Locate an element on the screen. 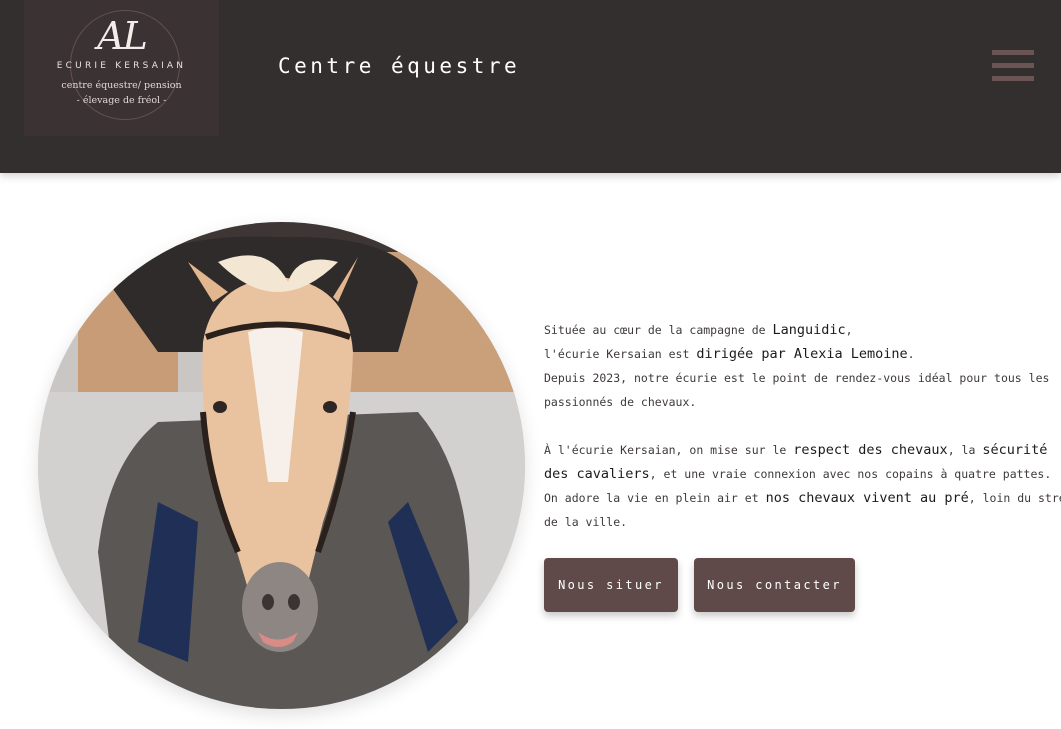 The height and width of the screenshot is (729, 1061). logo-subtitle-1: centre équestre/ pension is located at coordinates (121, 85).